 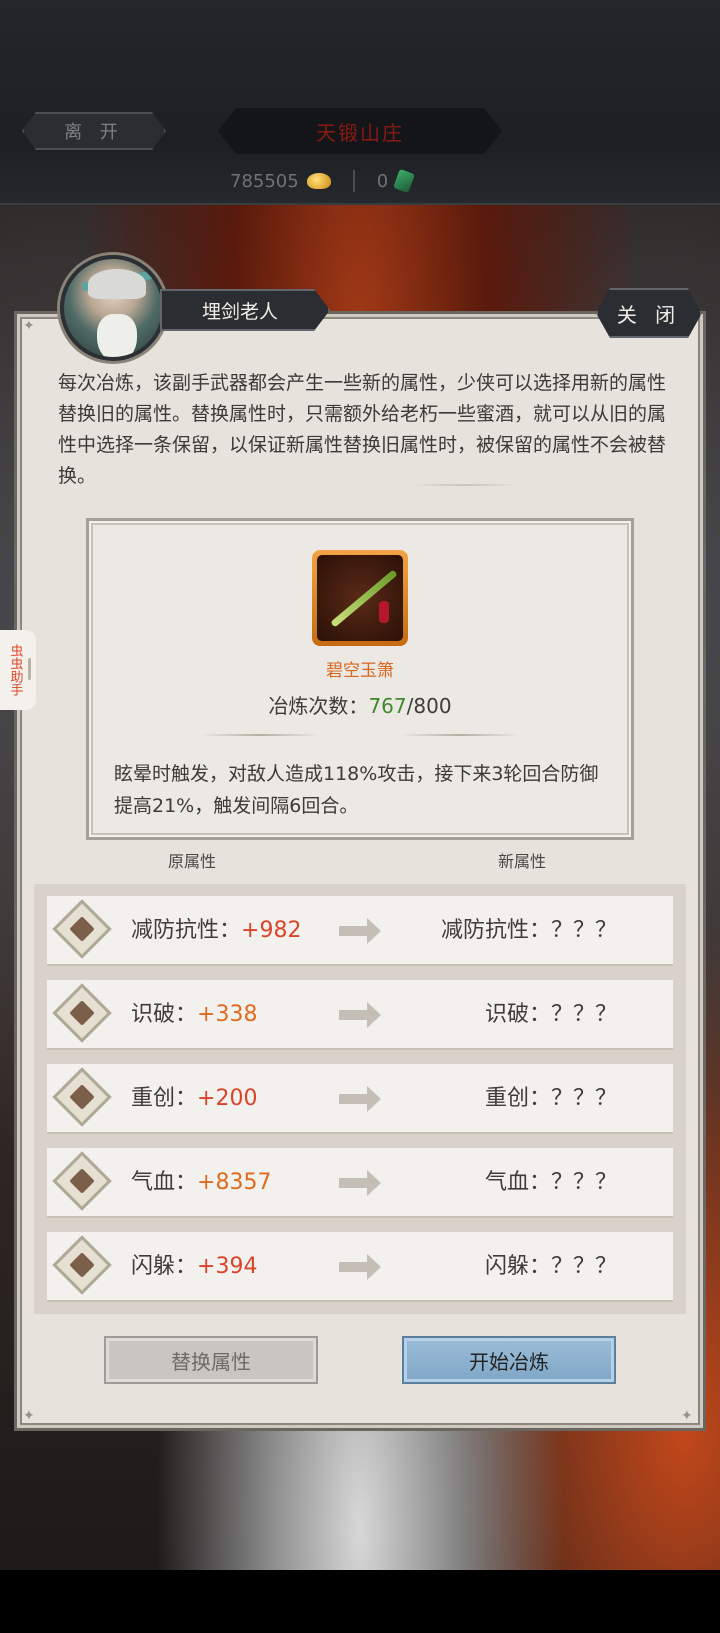 I want to click on new-attribute: 闪躲：？？？, so click(x=550, y=1266).